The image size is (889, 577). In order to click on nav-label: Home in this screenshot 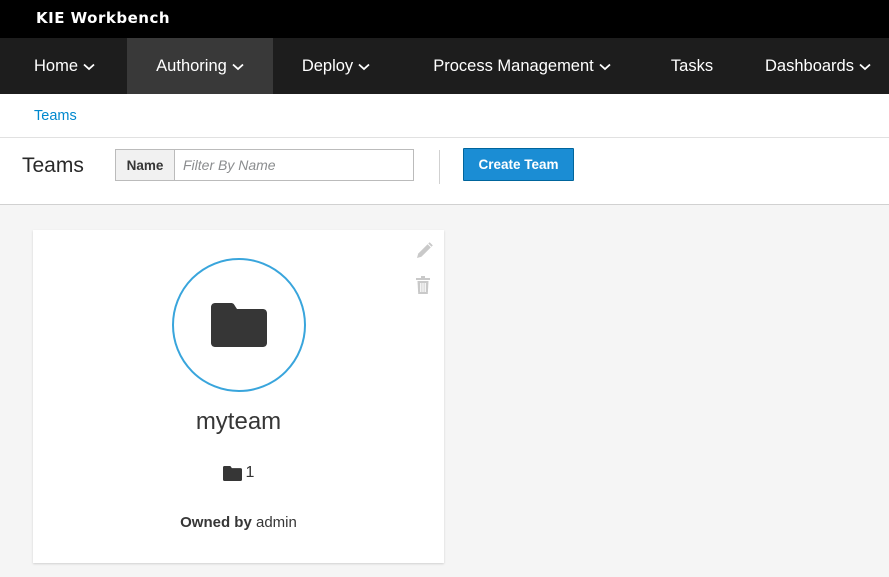, I will do `click(55, 65)`.